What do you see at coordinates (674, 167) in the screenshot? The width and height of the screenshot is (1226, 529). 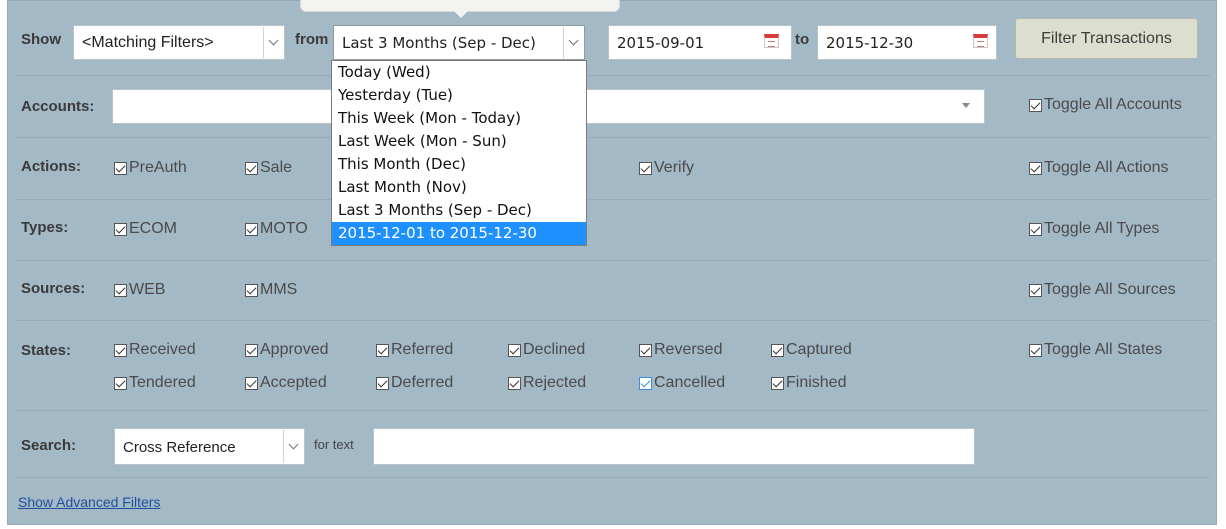 I see `action-verify-label: Verify` at bounding box center [674, 167].